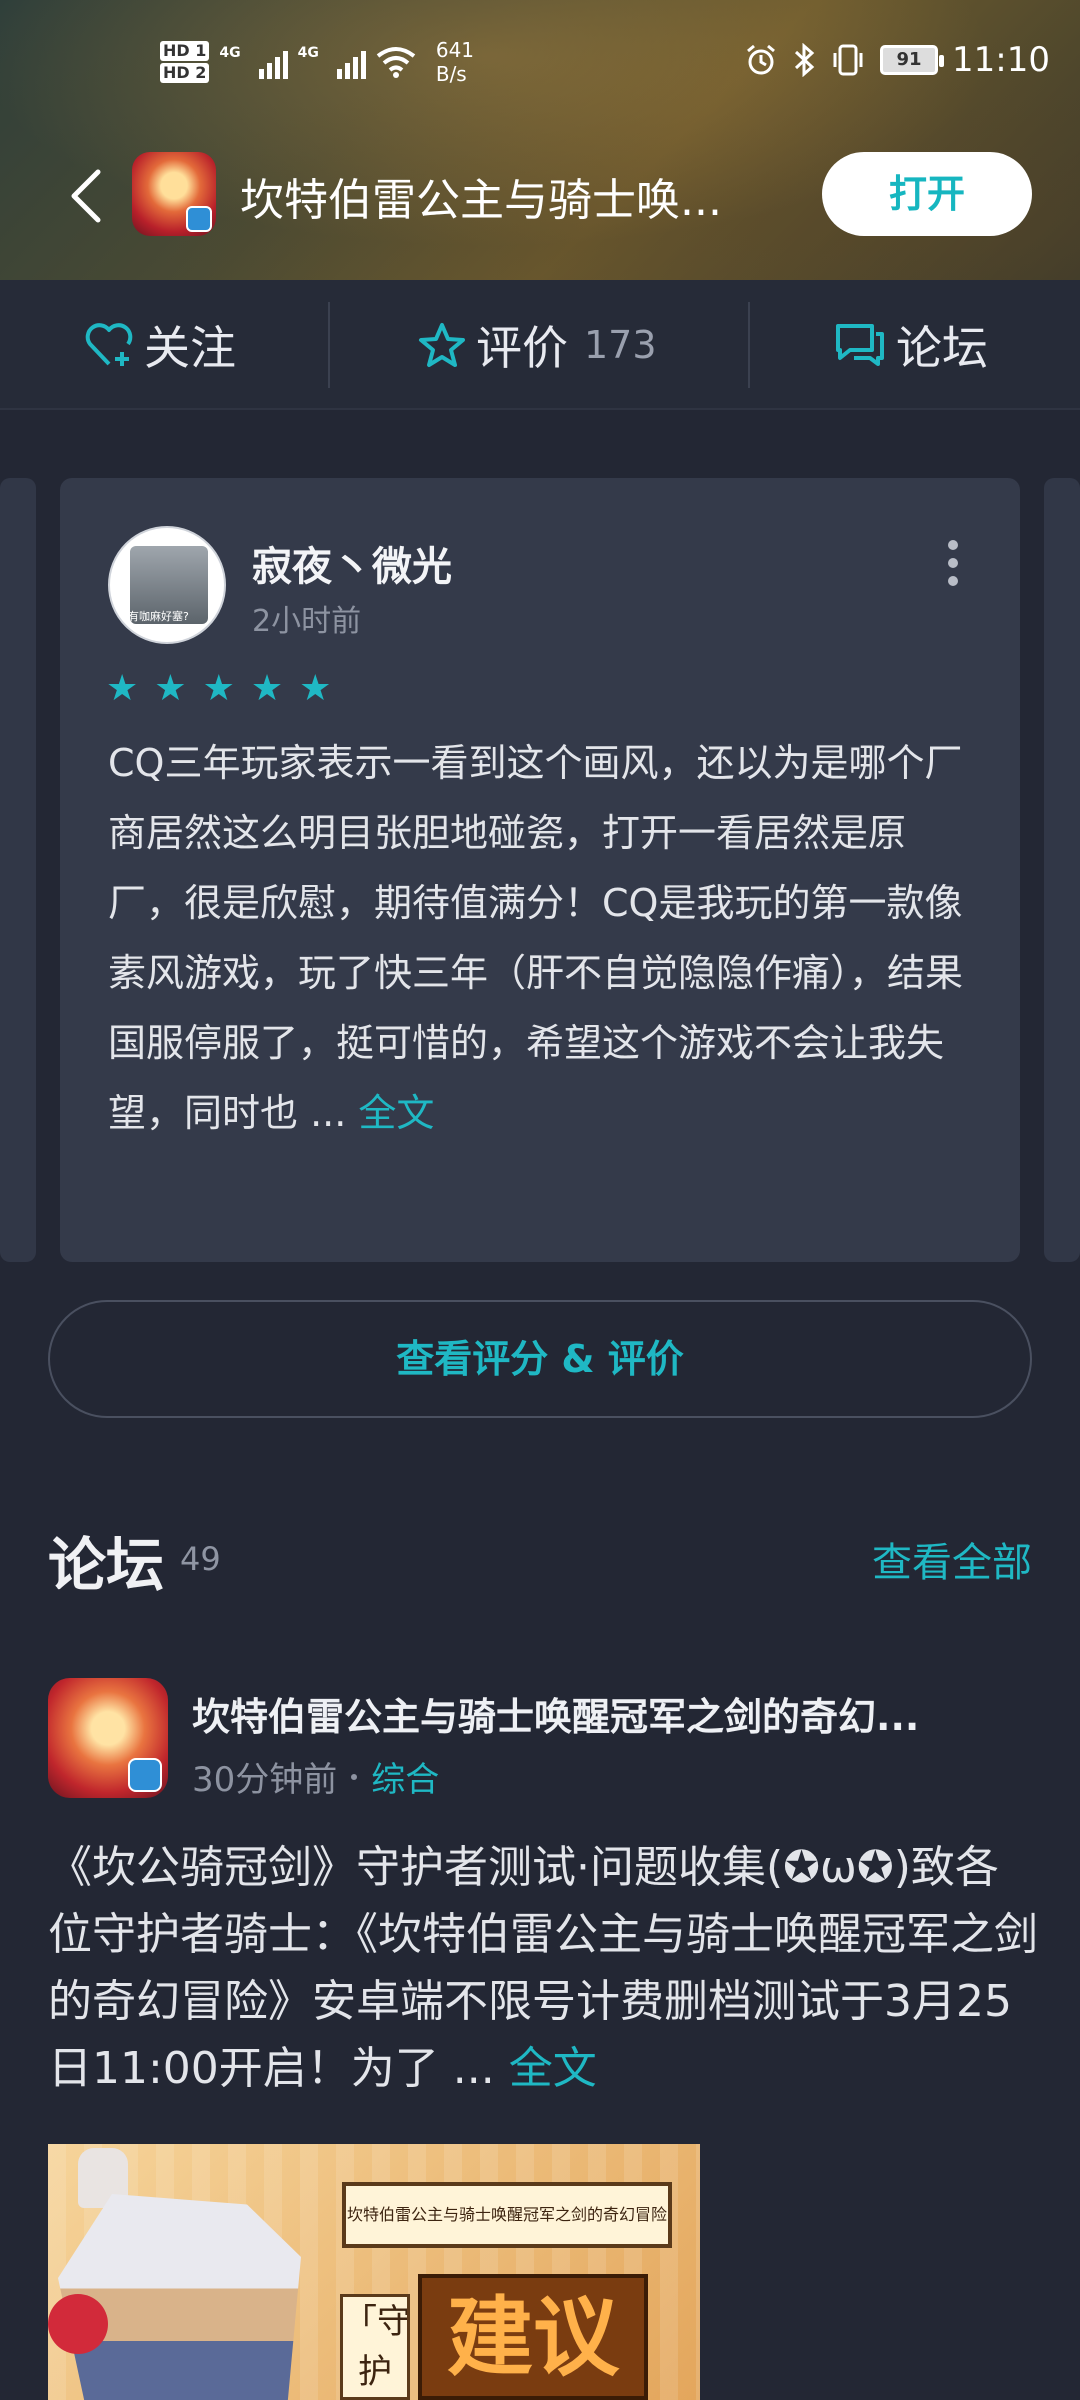 Image resolution: width=1080 pixels, height=2400 pixels. Describe the element at coordinates (442, 345) in the screenshot. I see `star-outline-icon` at that location.